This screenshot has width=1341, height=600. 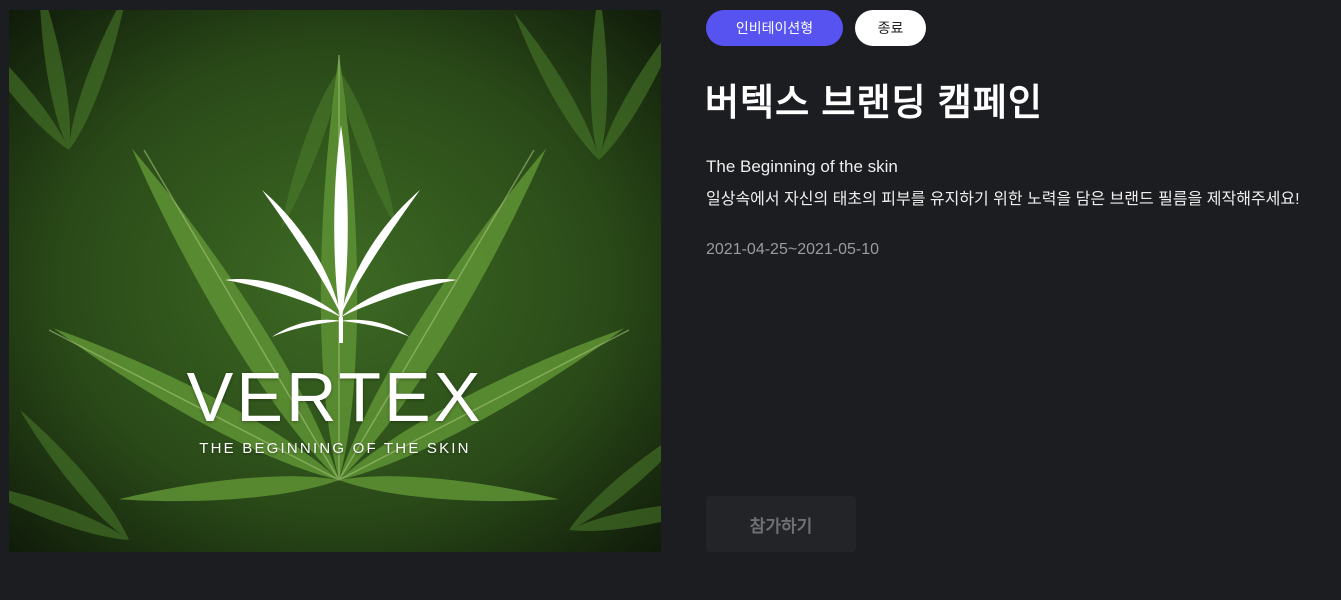 What do you see at coordinates (802, 166) in the screenshot?
I see `campaign-subtitle: The Beginning of the skin` at bounding box center [802, 166].